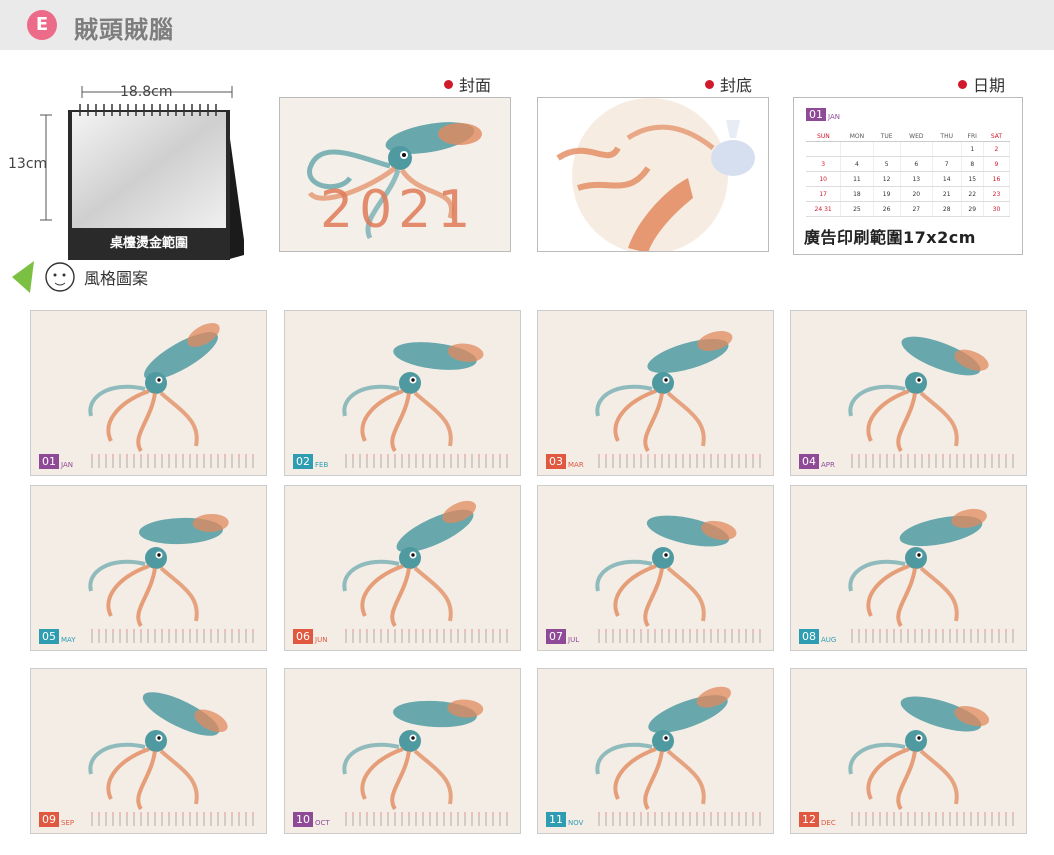 This screenshot has width=1054, height=855. What do you see at coordinates (947, 137) in the screenshot?
I see `weekday-header: THU` at bounding box center [947, 137].